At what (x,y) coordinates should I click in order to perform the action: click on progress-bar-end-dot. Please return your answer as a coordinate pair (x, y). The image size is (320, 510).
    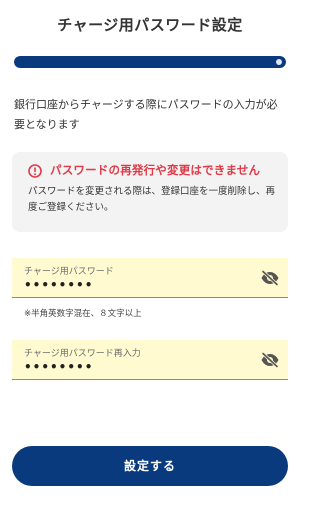
    Looking at the image, I should click on (279, 62).